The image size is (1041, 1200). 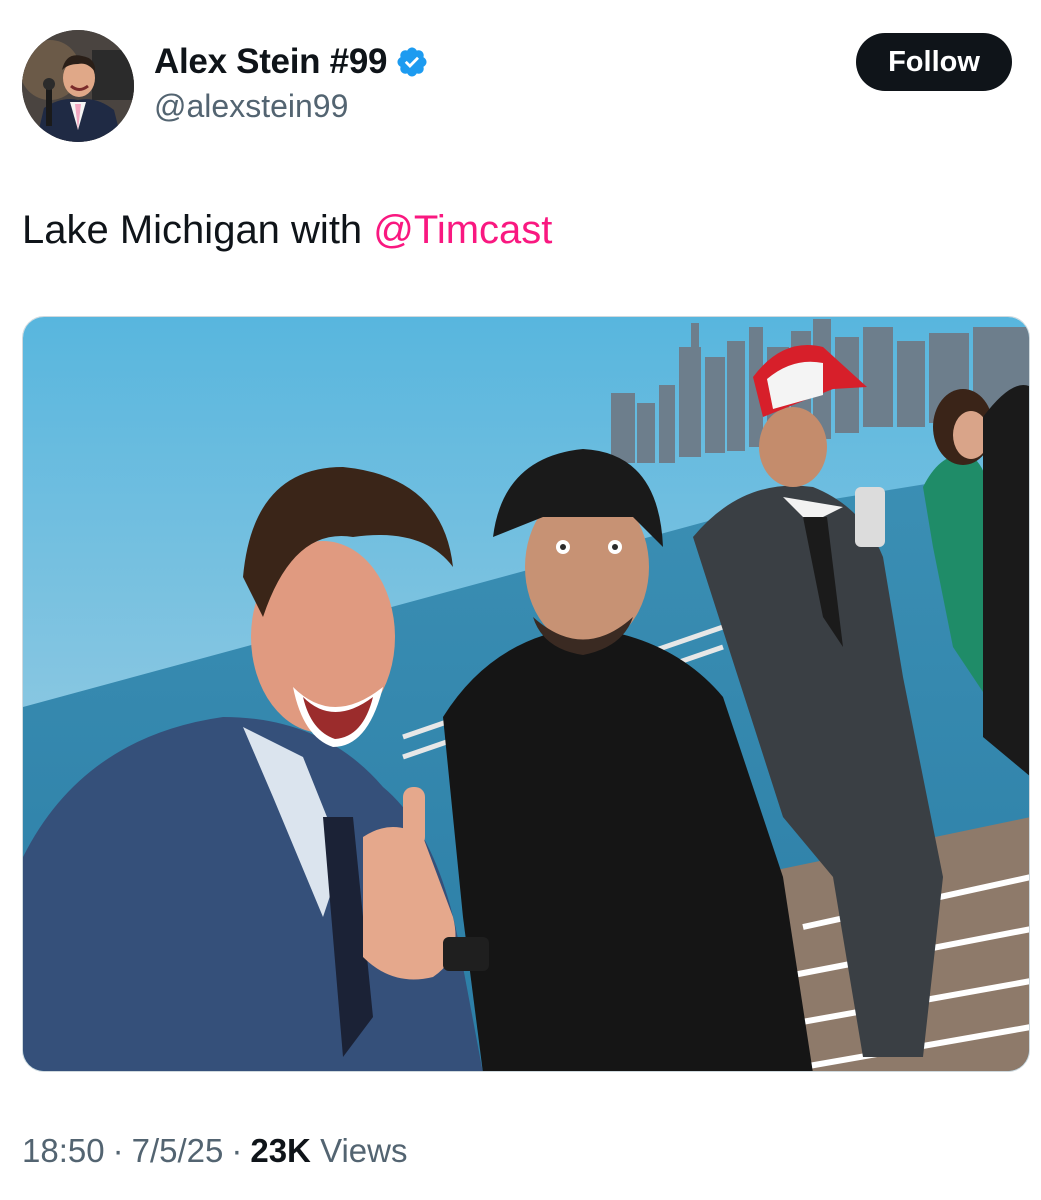 I want to click on tweet-text-body: Lake Michigan with, so click(x=198, y=230).